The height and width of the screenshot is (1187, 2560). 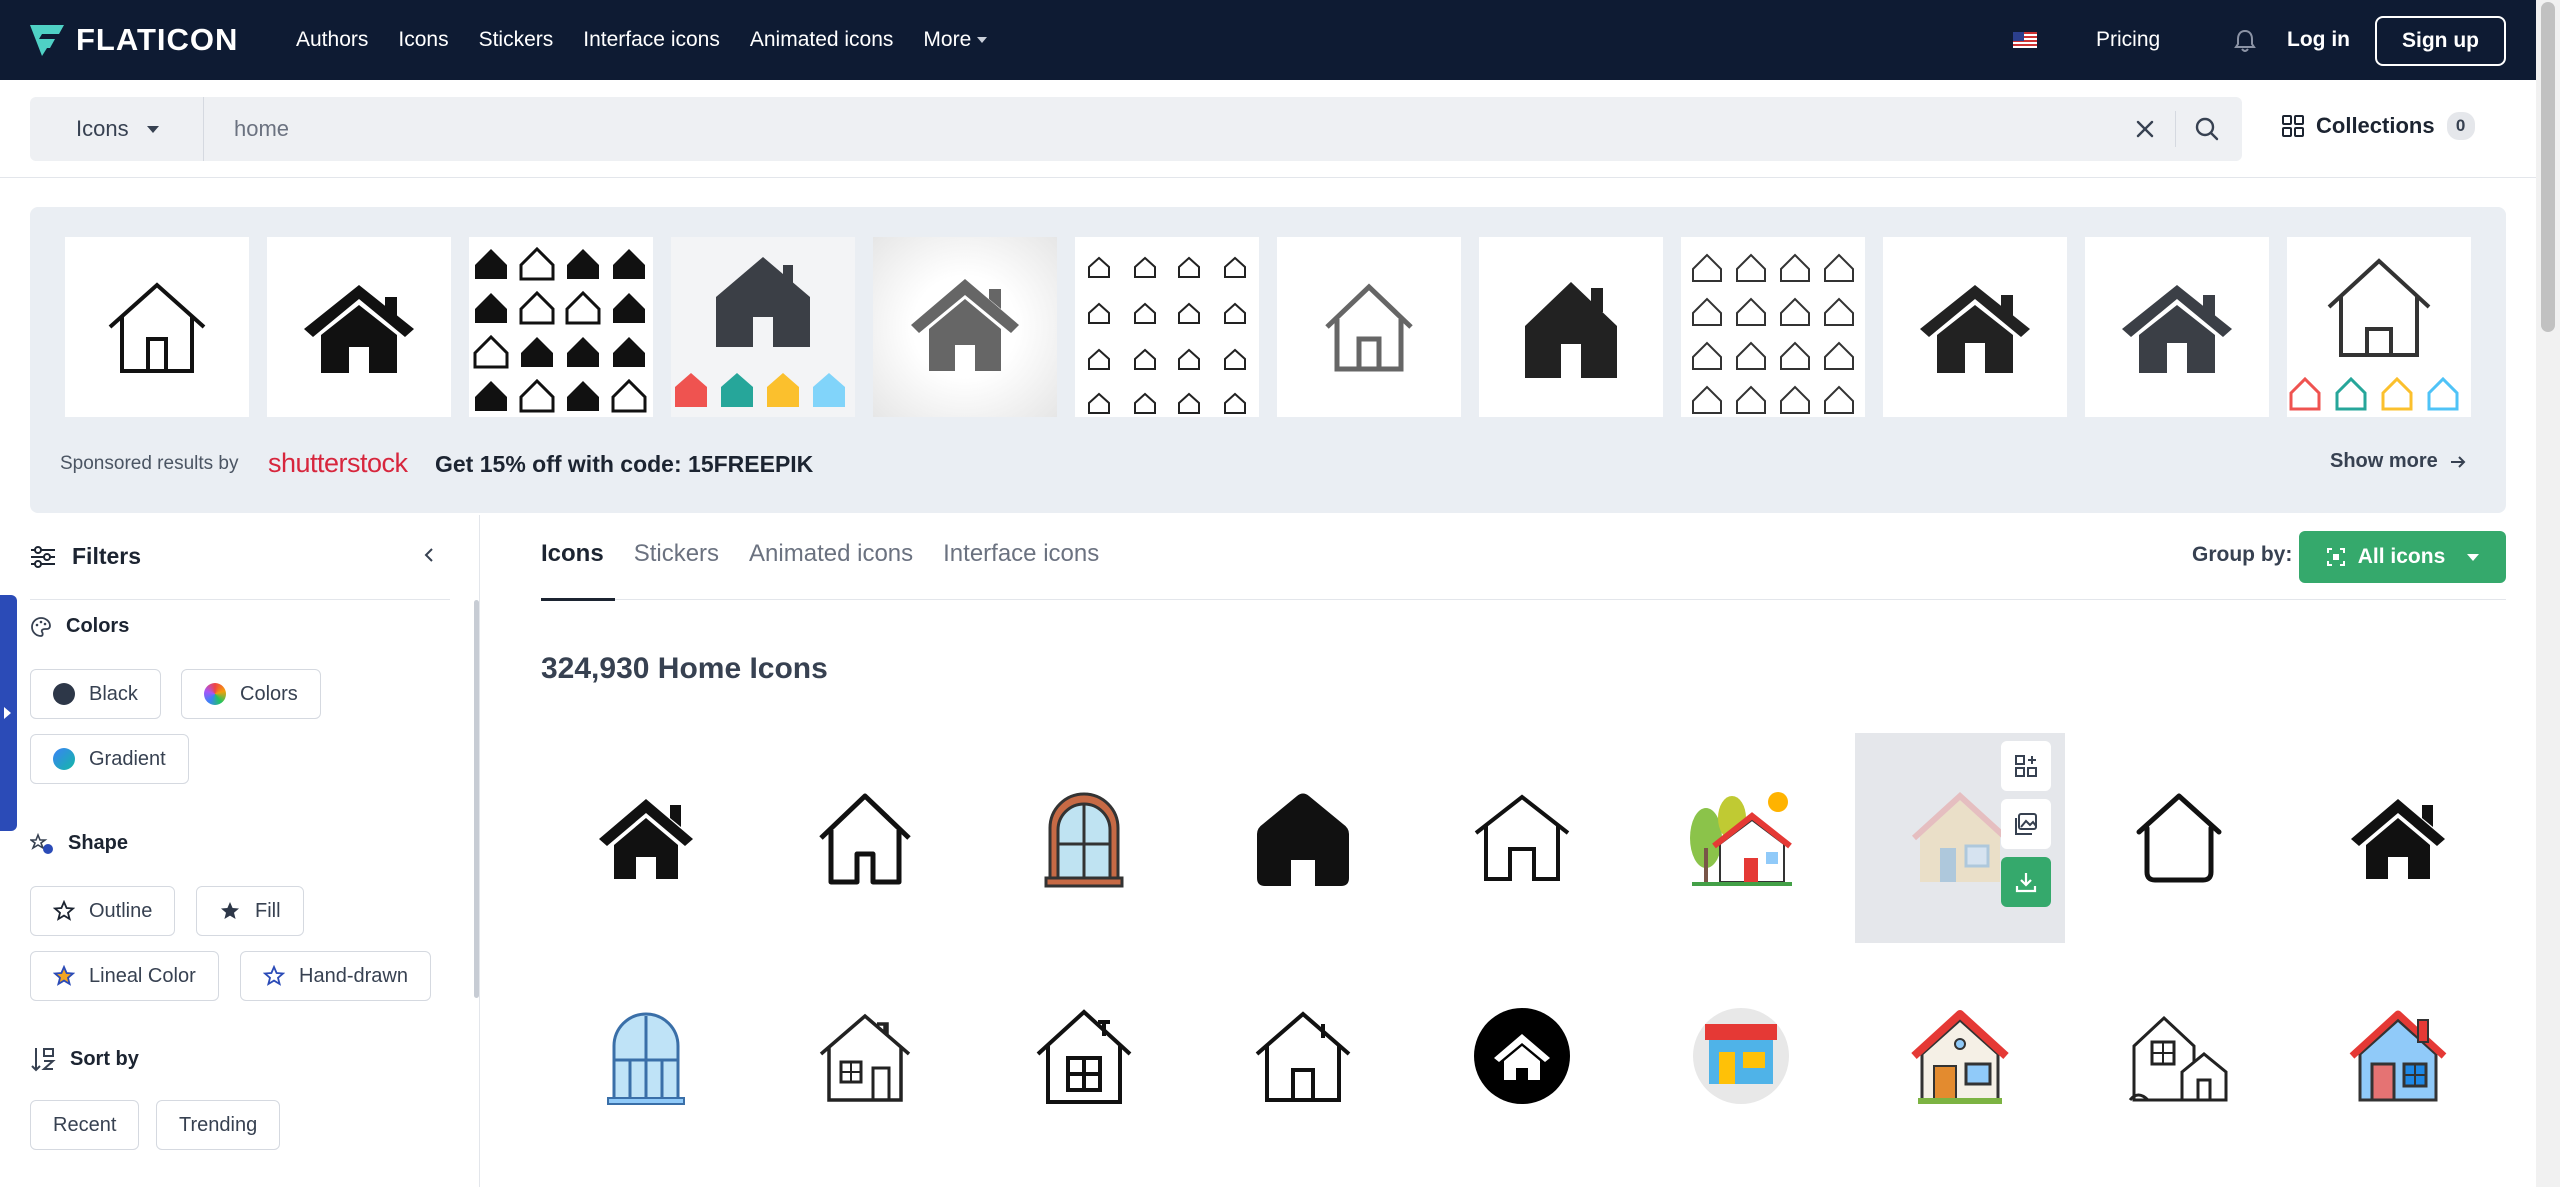 I want to click on filter-lineal-color: Lineal Color, so click(x=124, y=976).